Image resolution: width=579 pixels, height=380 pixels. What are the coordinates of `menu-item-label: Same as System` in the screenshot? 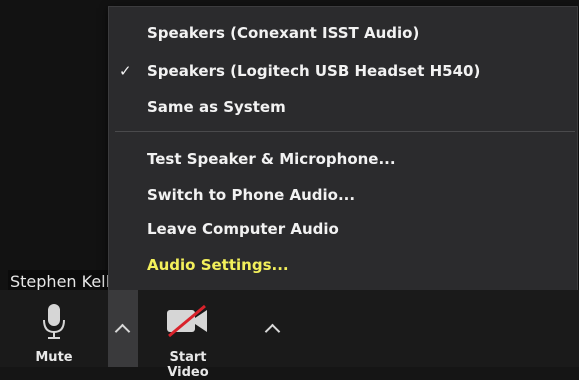 It's located at (216, 107).